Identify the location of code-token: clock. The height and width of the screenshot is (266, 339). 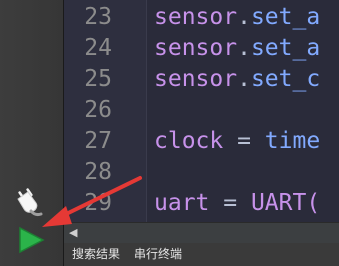
(189, 141).